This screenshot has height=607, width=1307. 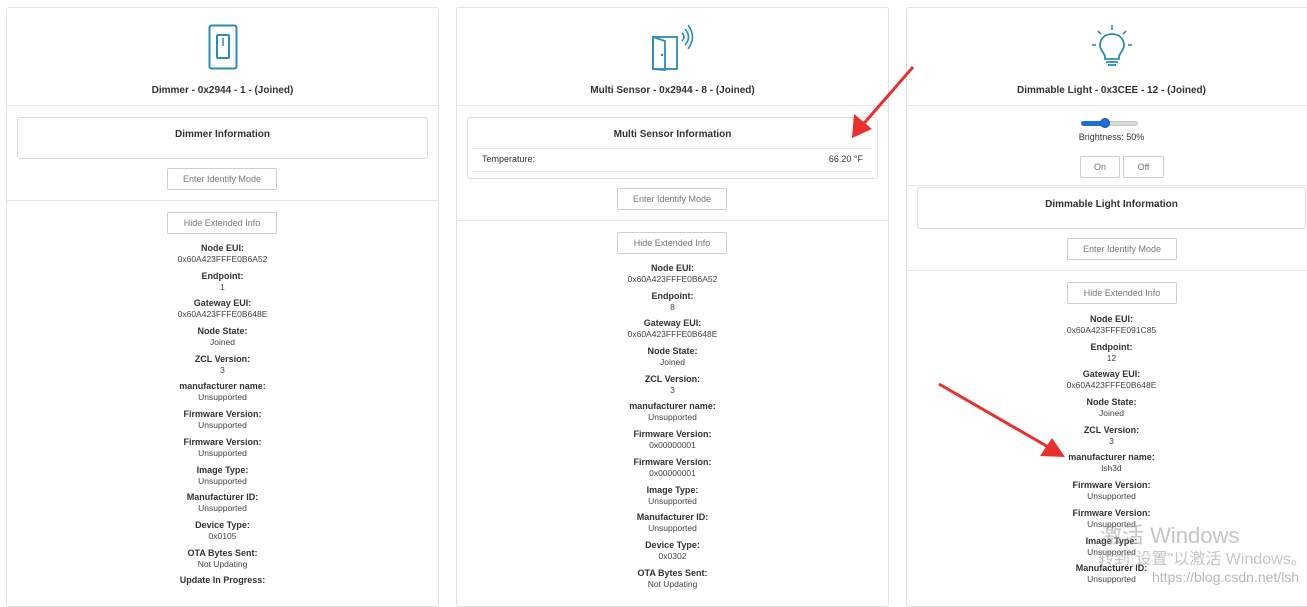 I want to click on brightness-label: Brightness: 50%, so click(x=1111, y=137).